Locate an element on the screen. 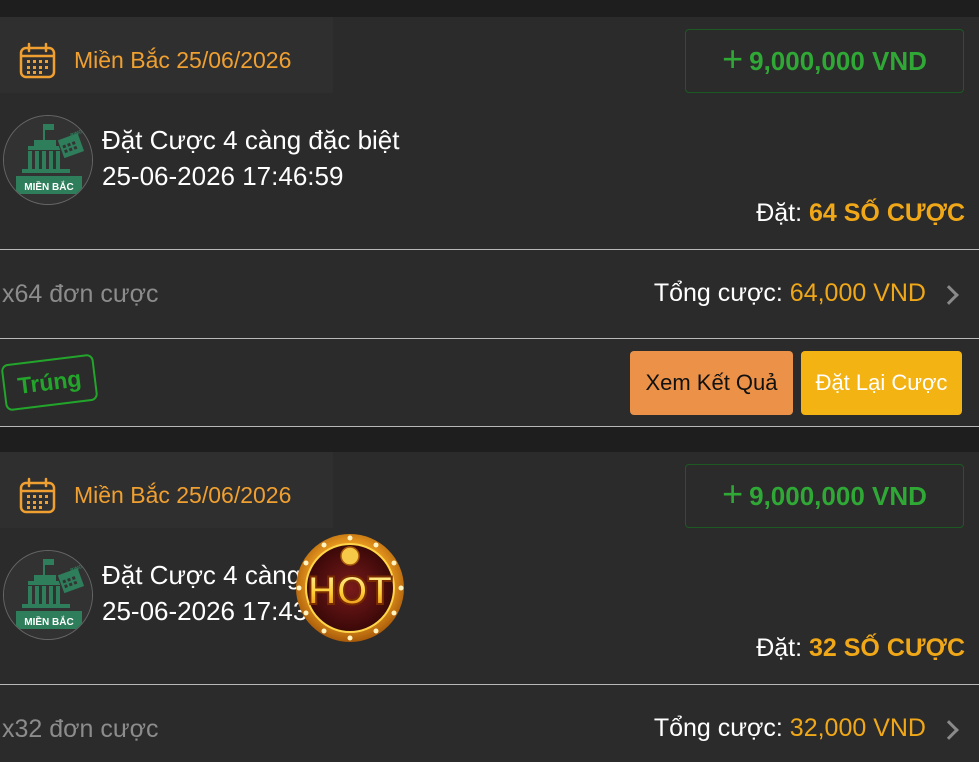 The image size is (979, 762). total-bet: Tổng cược: 64,000 VND is located at coordinates (790, 293).